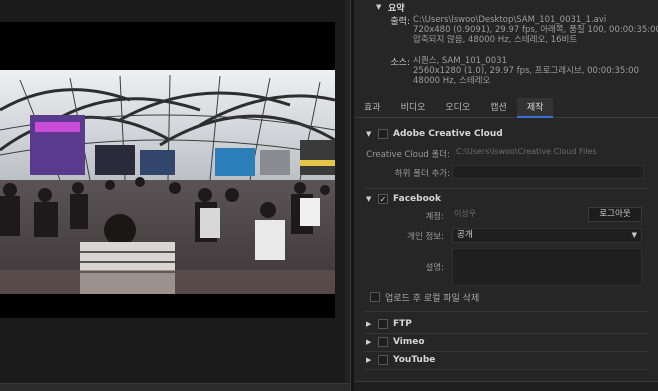 This screenshot has width=658, height=391. Describe the element at coordinates (547, 235) in the screenshot. I see `privacy-select: 공개 ▼` at that location.